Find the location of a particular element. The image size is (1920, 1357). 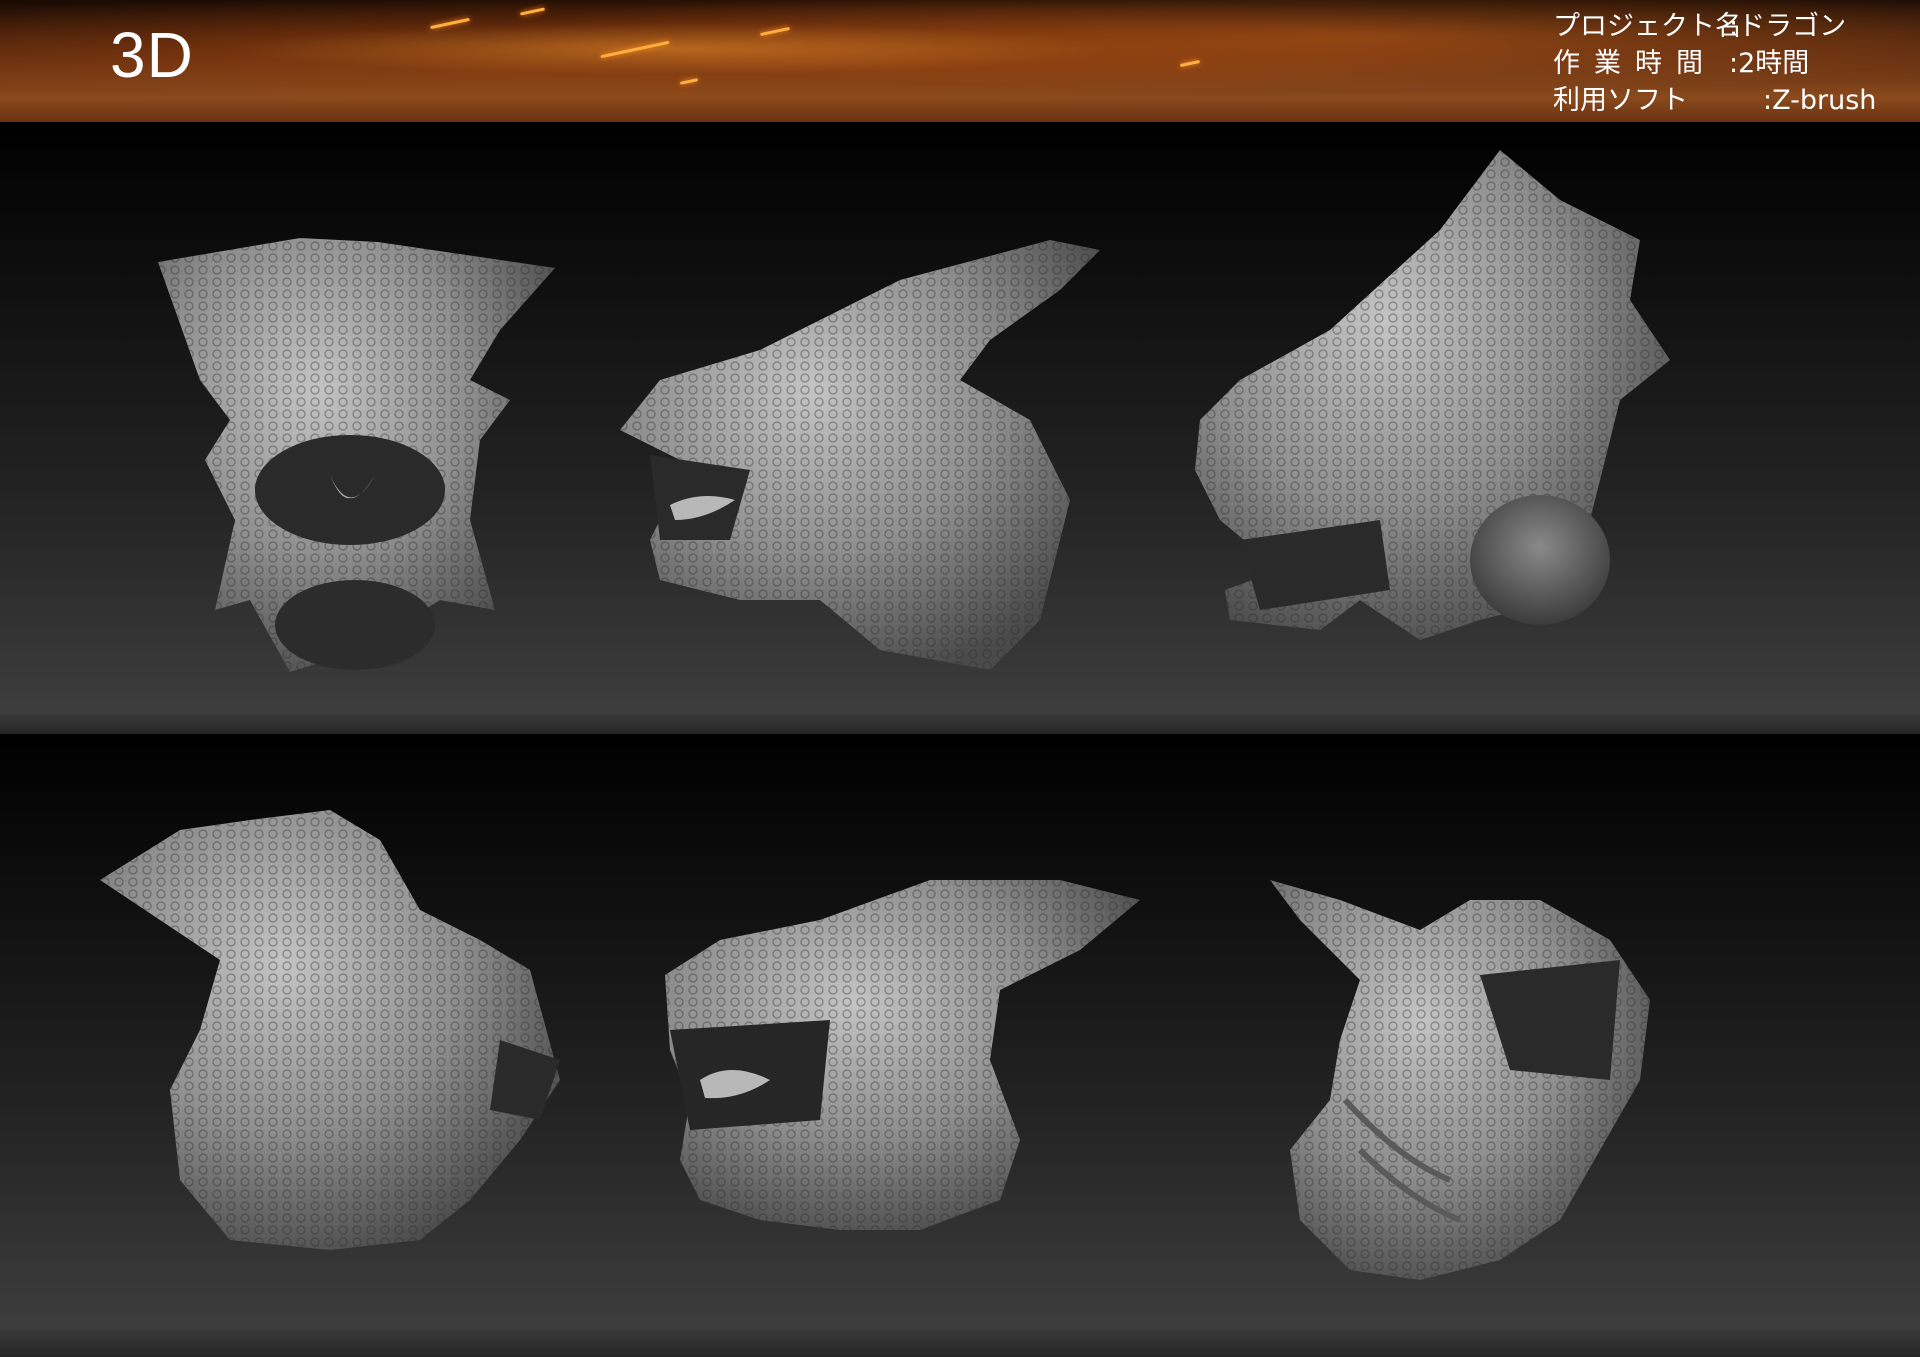

dragon-render-three-quarter is located at coordinates (860, 455).